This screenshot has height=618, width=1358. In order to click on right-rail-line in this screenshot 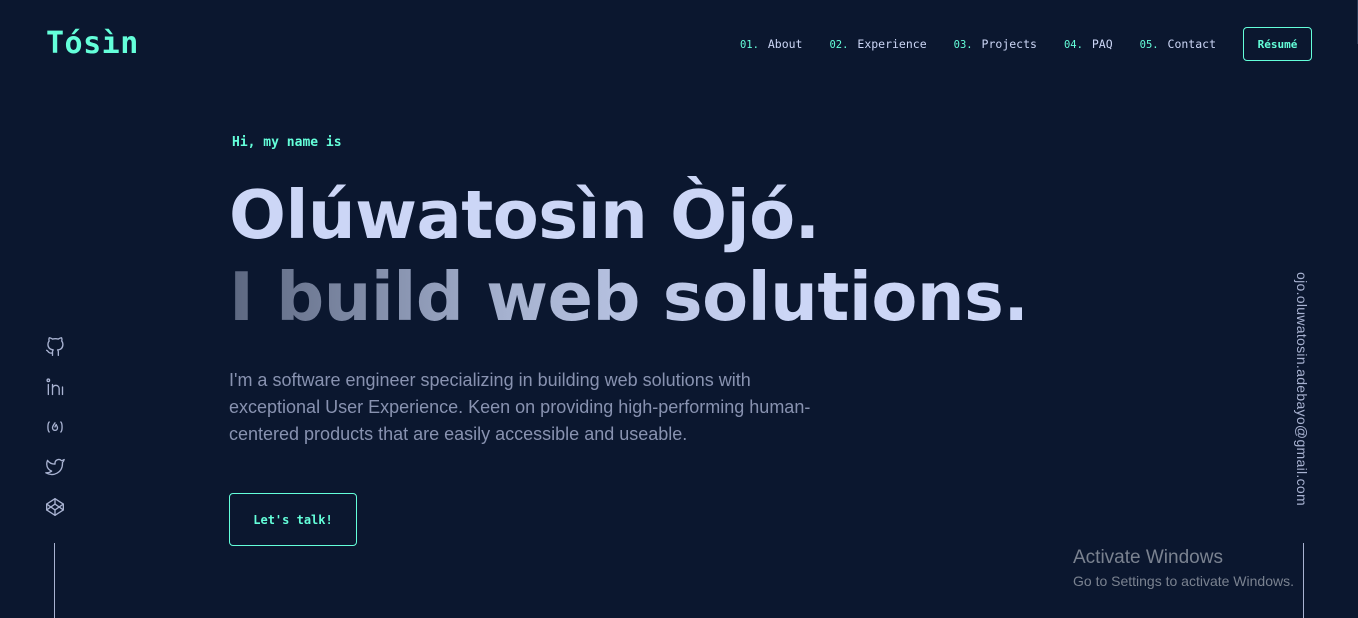, I will do `click(1303, 580)`.